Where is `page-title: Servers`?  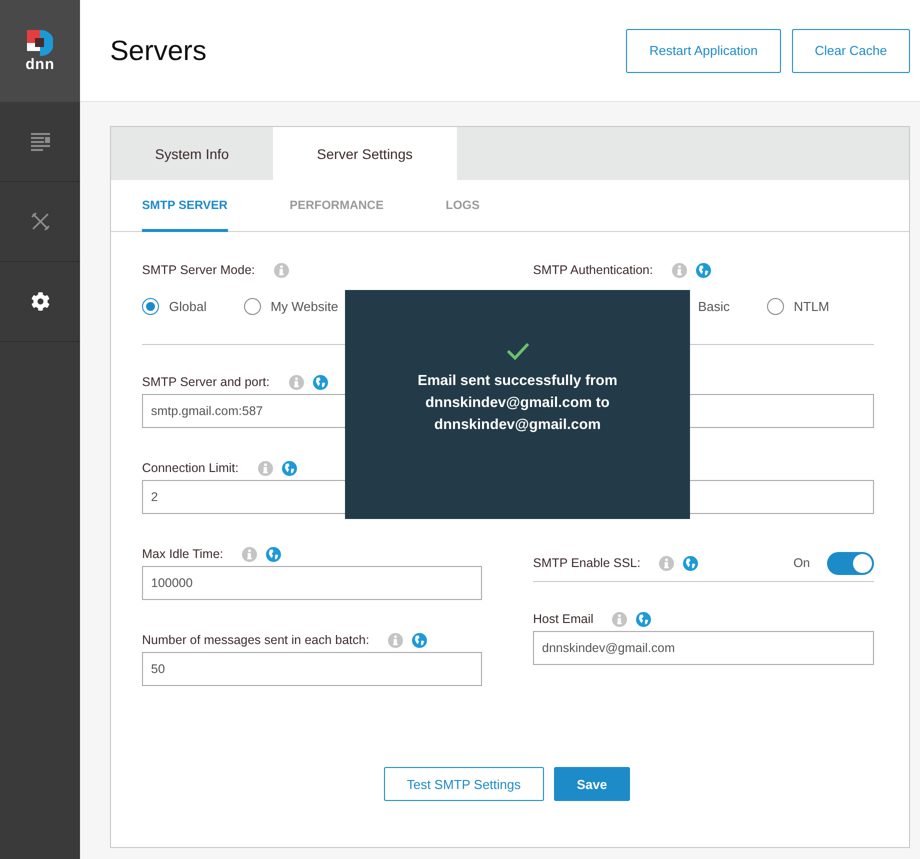
page-title: Servers is located at coordinates (159, 50).